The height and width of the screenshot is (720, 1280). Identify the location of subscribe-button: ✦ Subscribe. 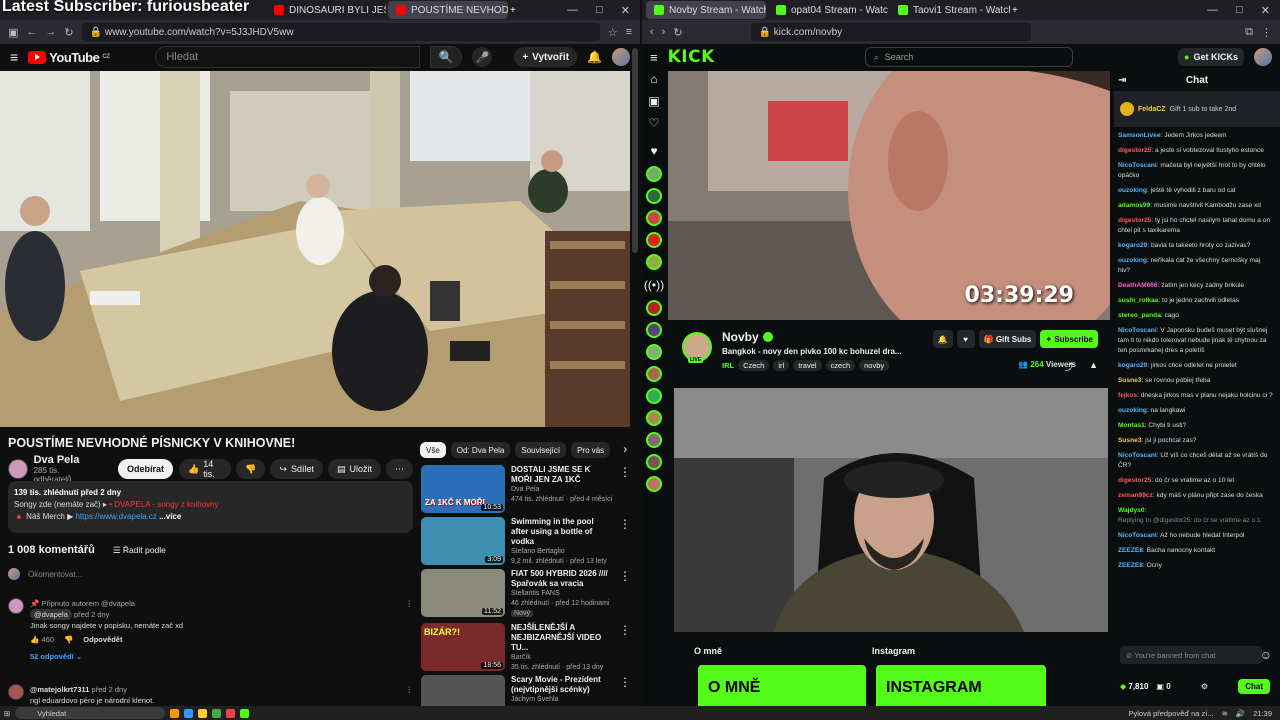
(1069, 339).